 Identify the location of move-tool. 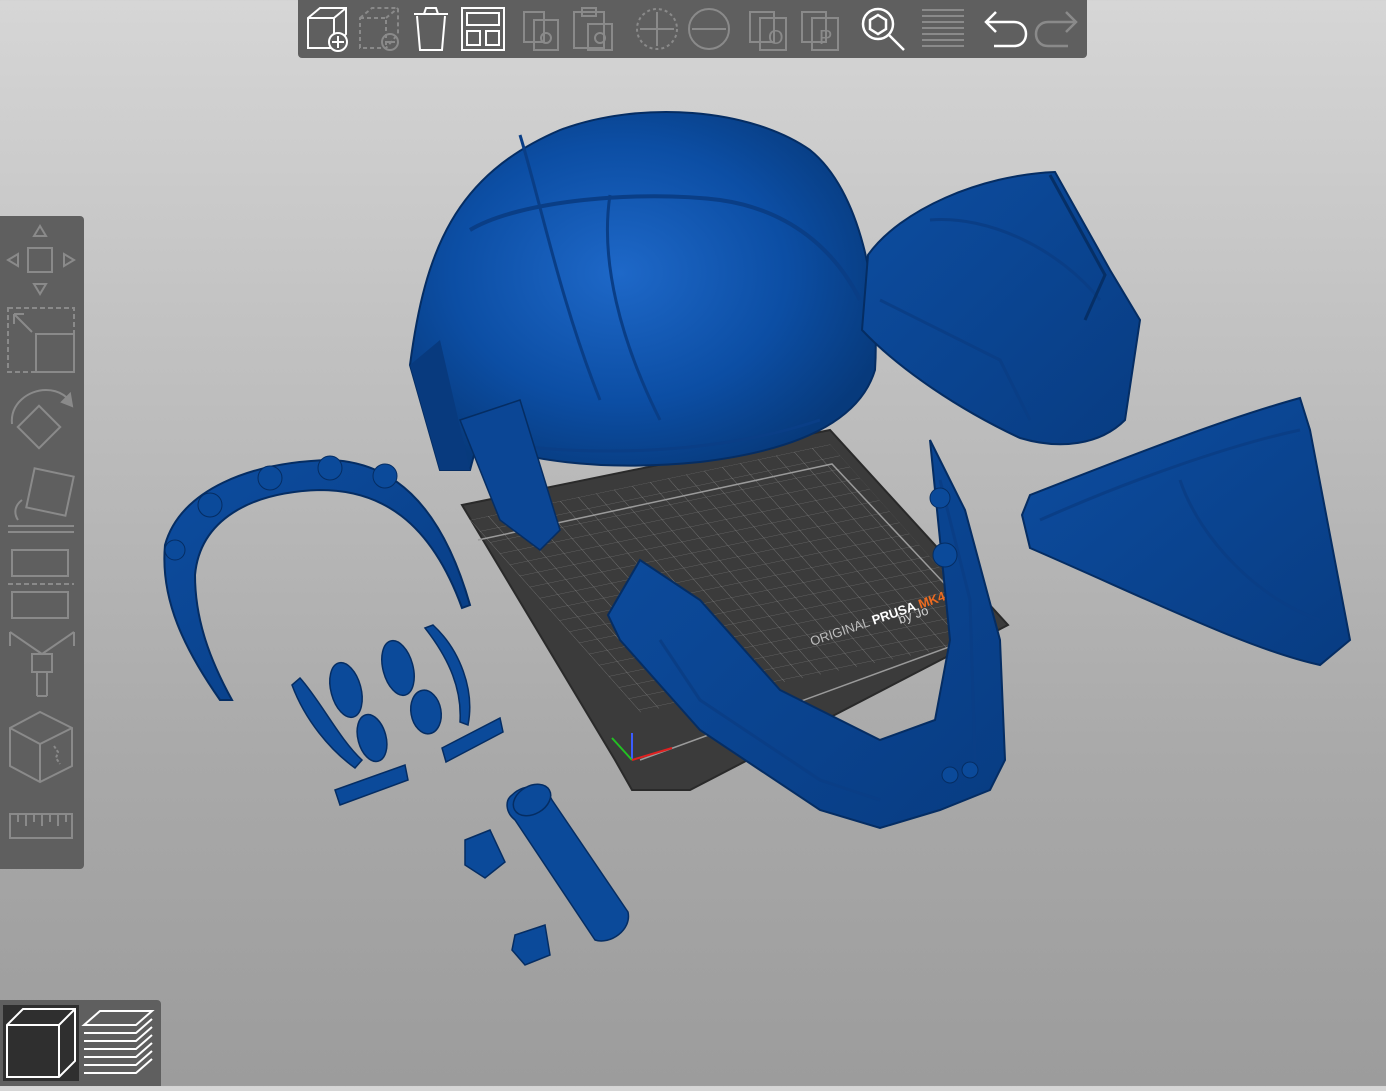
(41, 260).